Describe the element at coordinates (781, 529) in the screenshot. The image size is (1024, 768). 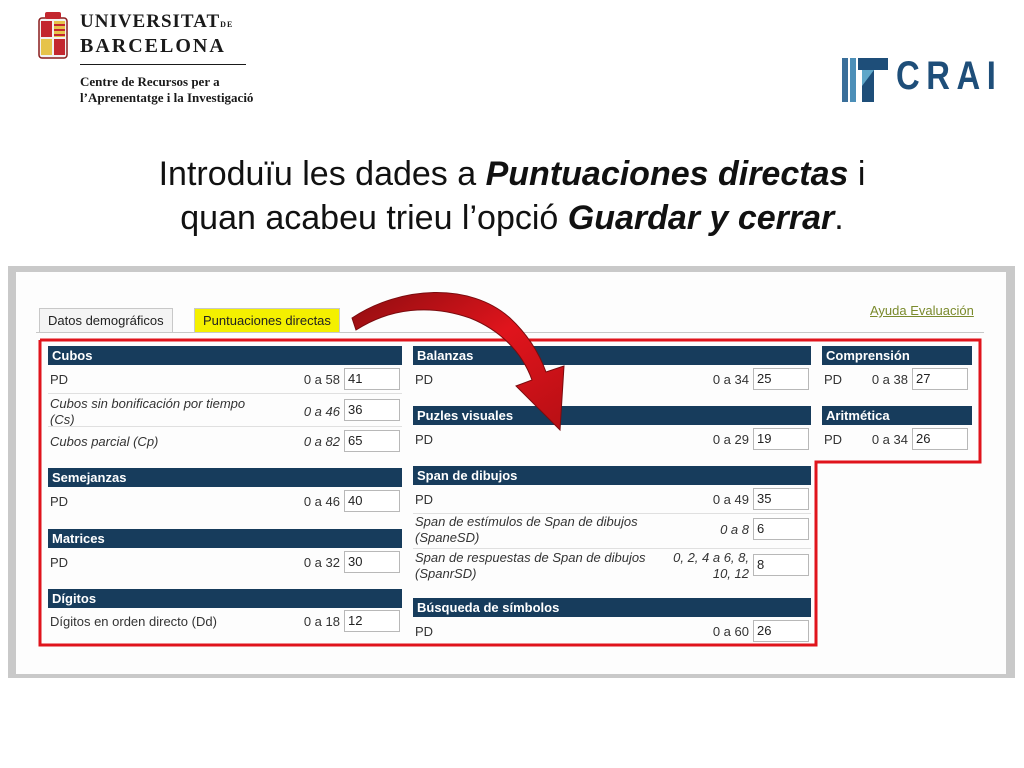
I see `input-span-spanesd: 6` at that location.